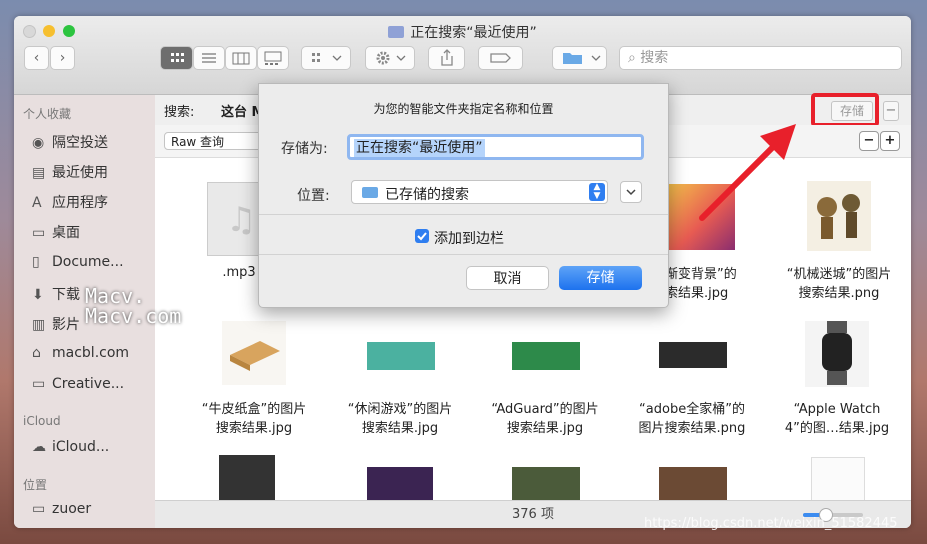 Image resolution: width=927 pixels, height=544 pixels. I want to click on annotation-arrow, so click(747, 172).